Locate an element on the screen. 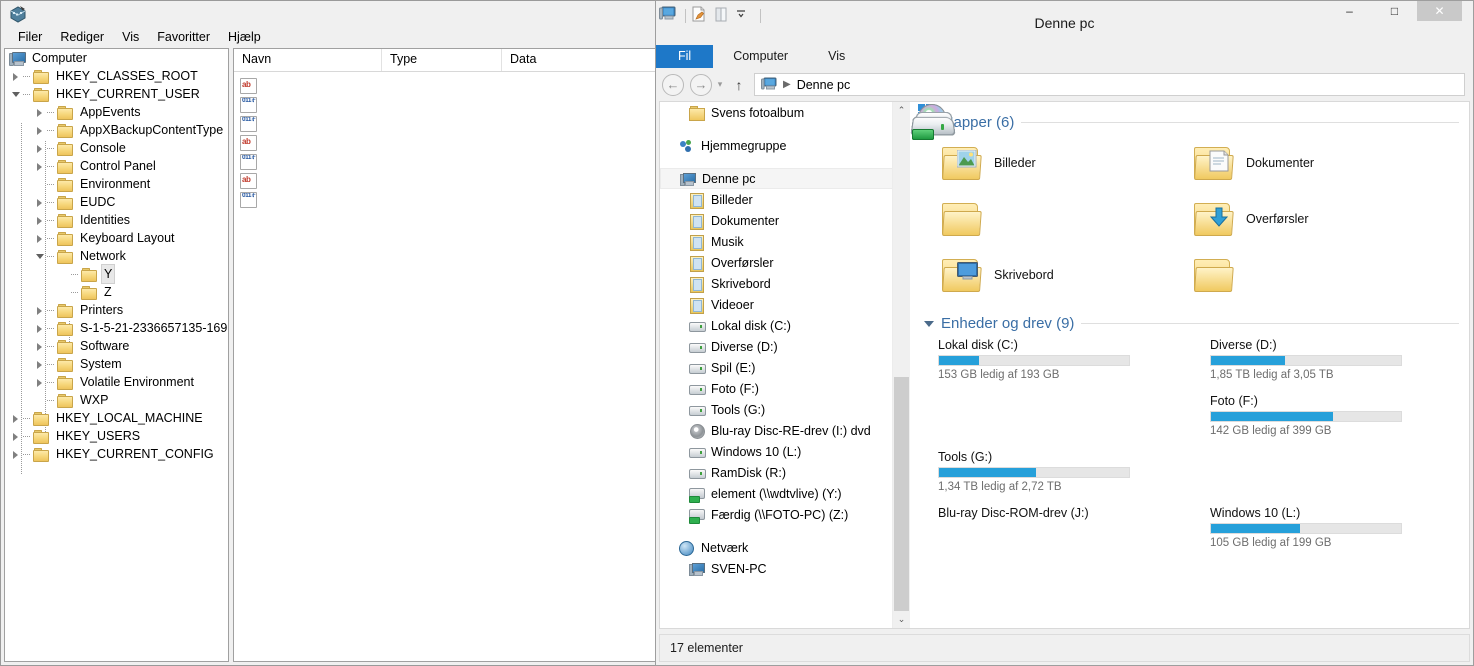  nav-item: Netværk is located at coordinates (785, 547).